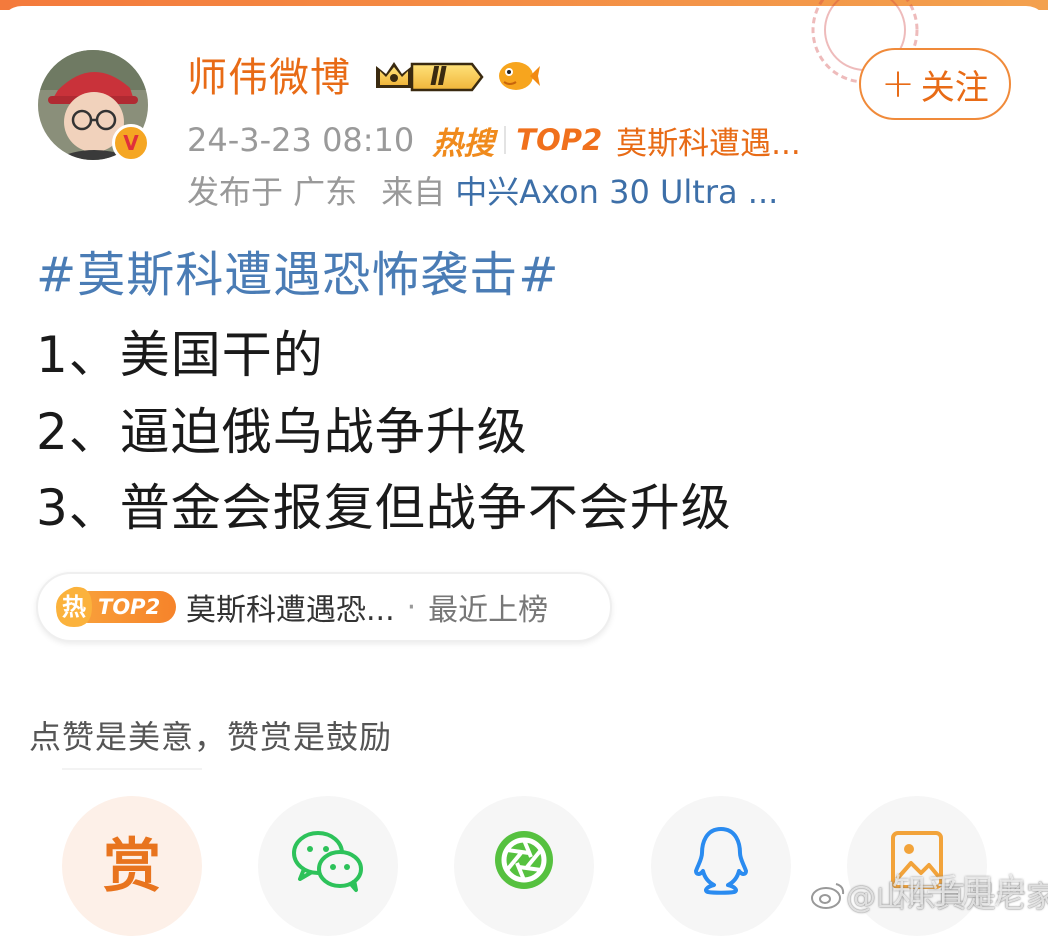  What do you see at coordinates (272, 192) in the screenshot?
I see `post-location: 发布于 广东` at bounding box center [272, 192].